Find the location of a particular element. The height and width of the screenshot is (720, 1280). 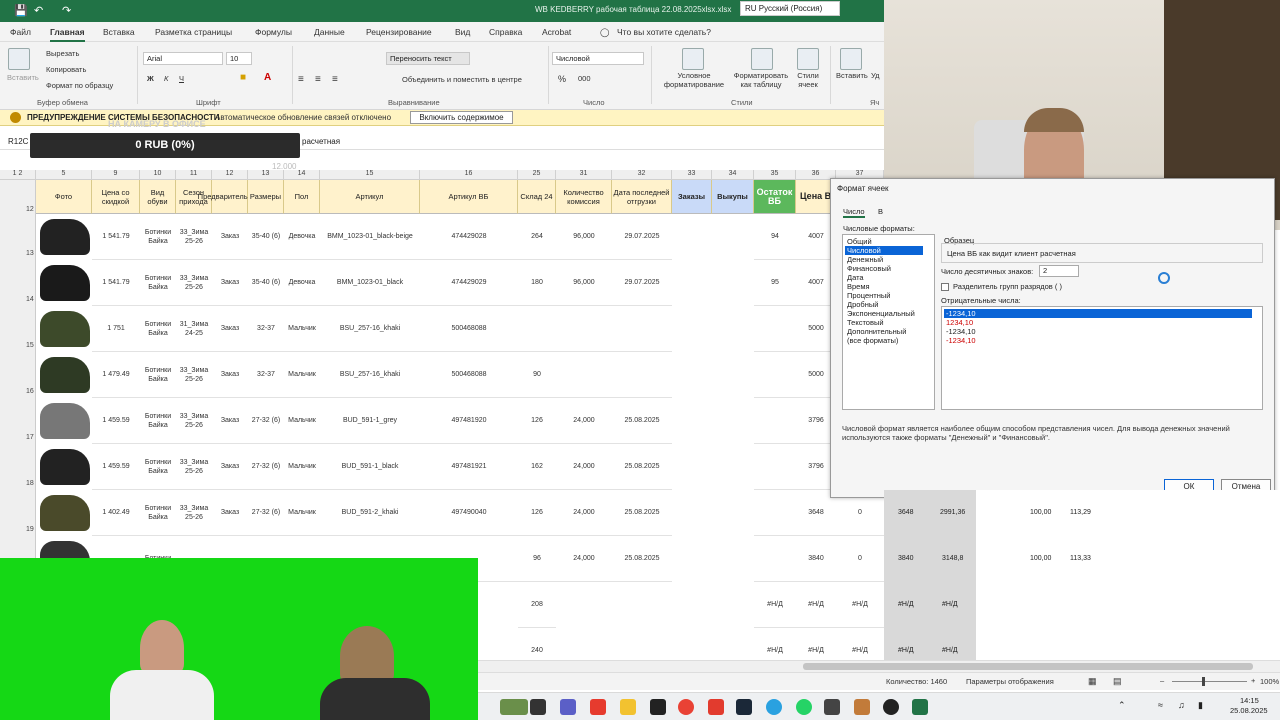

category-item: Финансовый is located at coordinates (884, 268).